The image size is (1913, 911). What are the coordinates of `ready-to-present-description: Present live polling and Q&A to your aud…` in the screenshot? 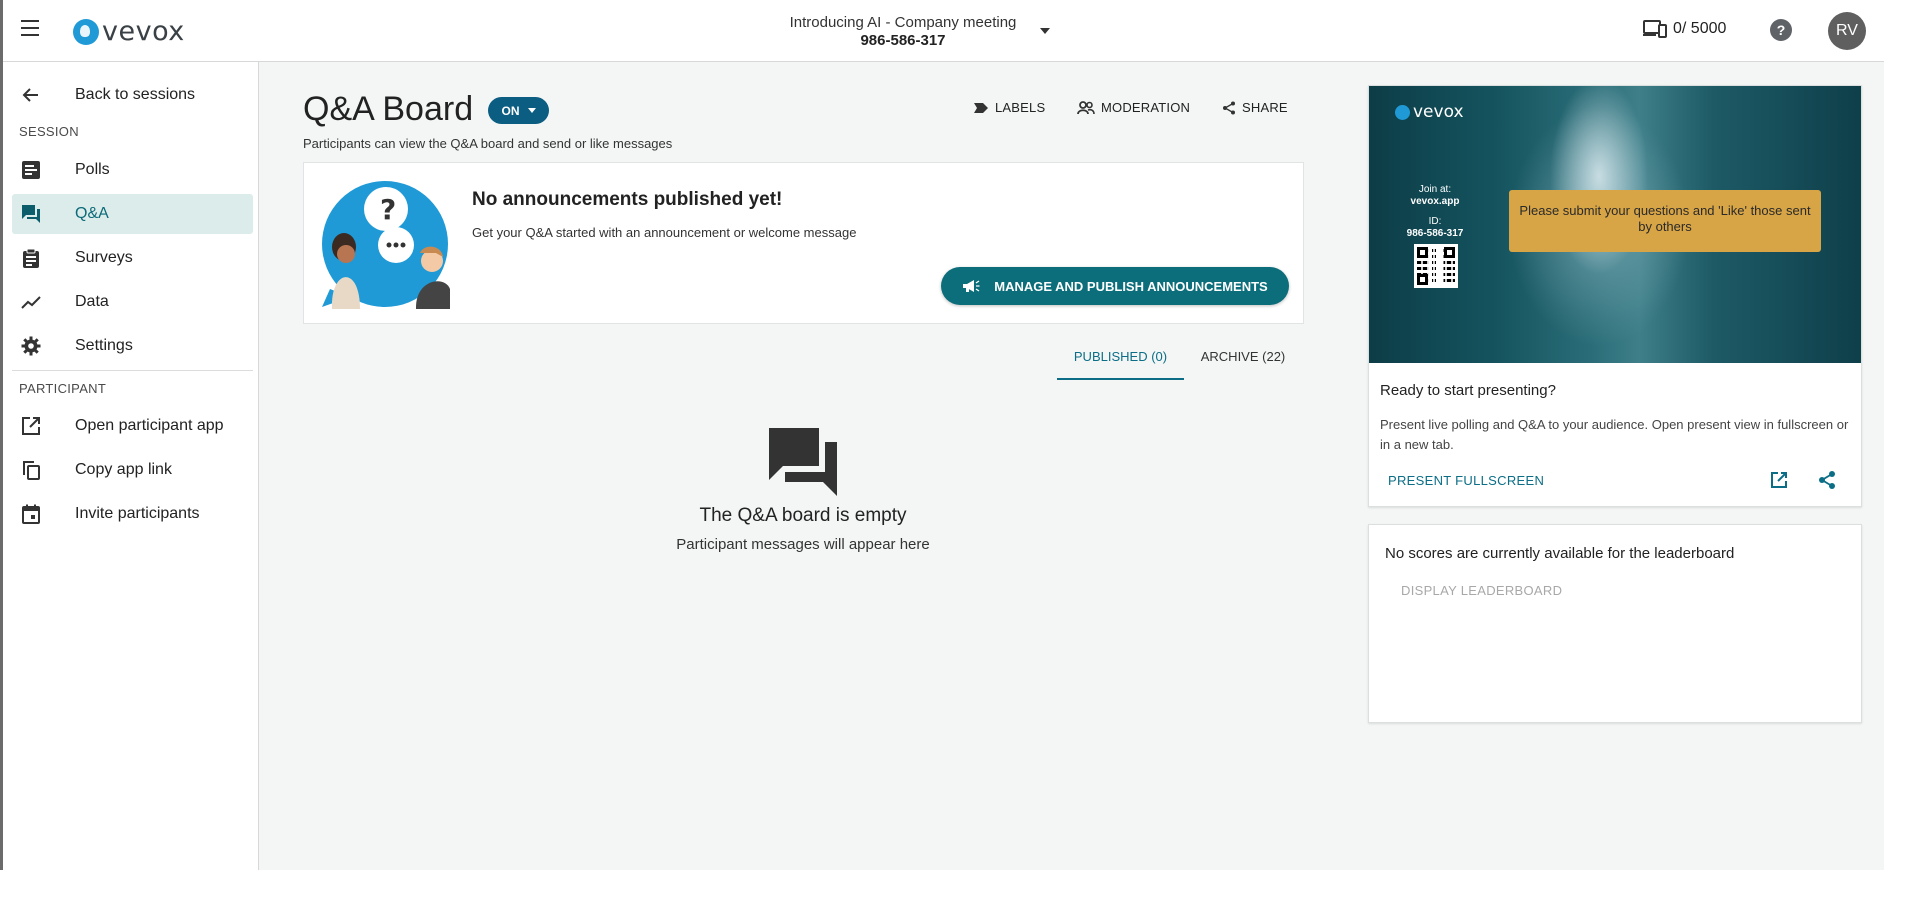 It's located at (1614, 434).